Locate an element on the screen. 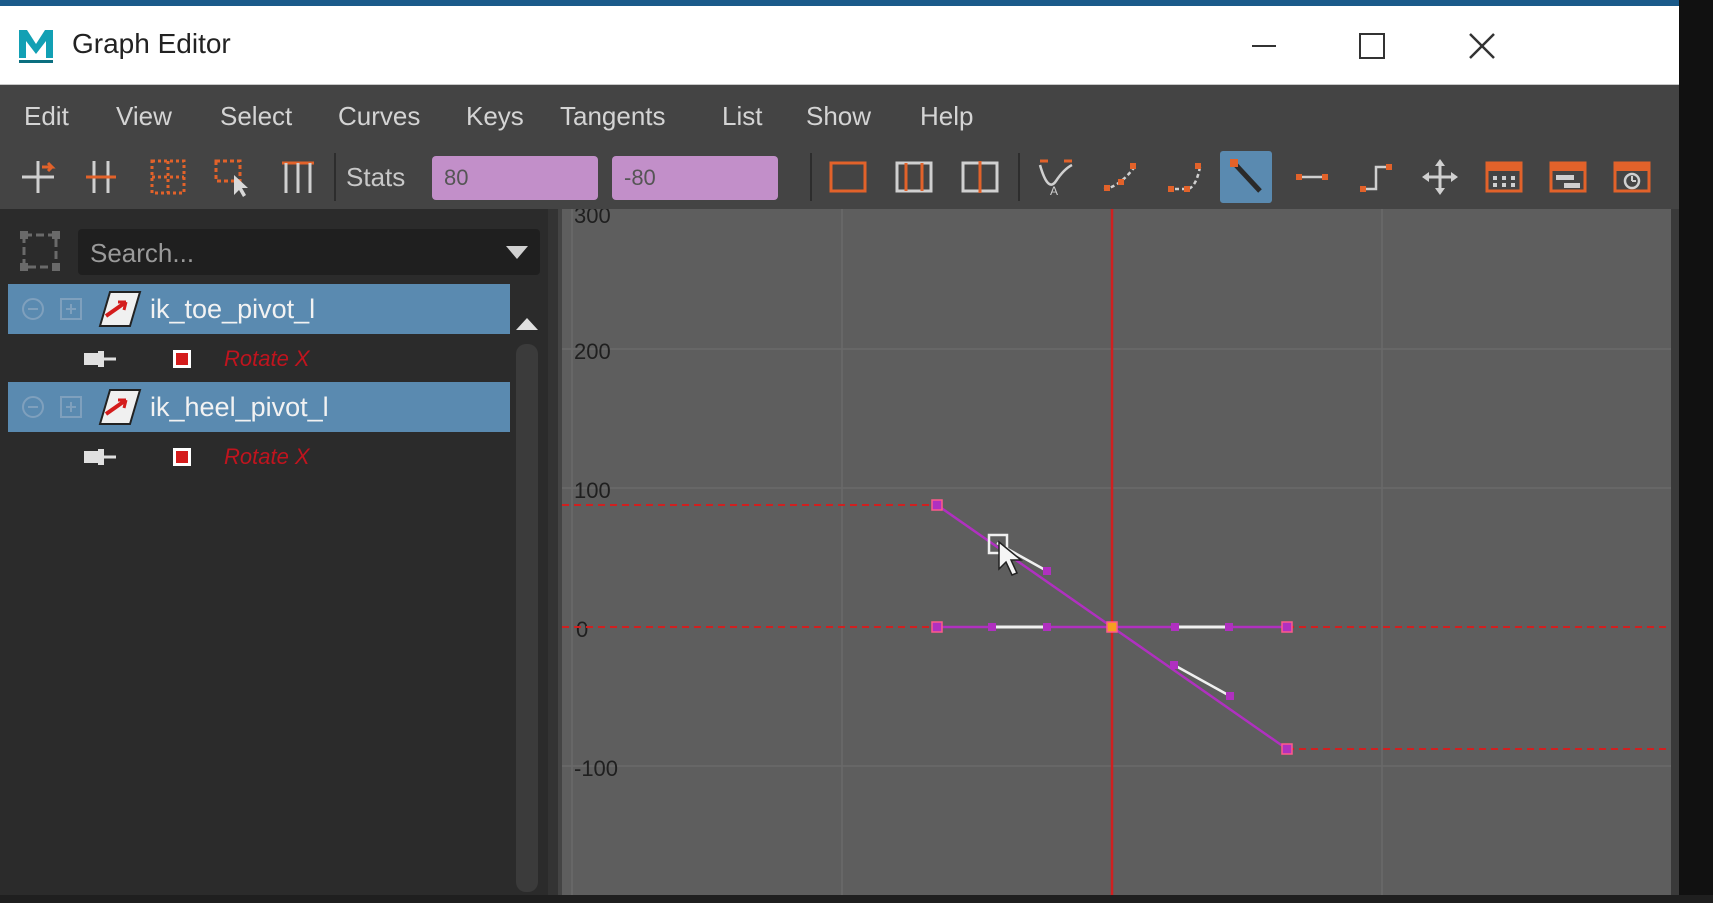  step-tangent-button is located at coordinates (1376, 177).